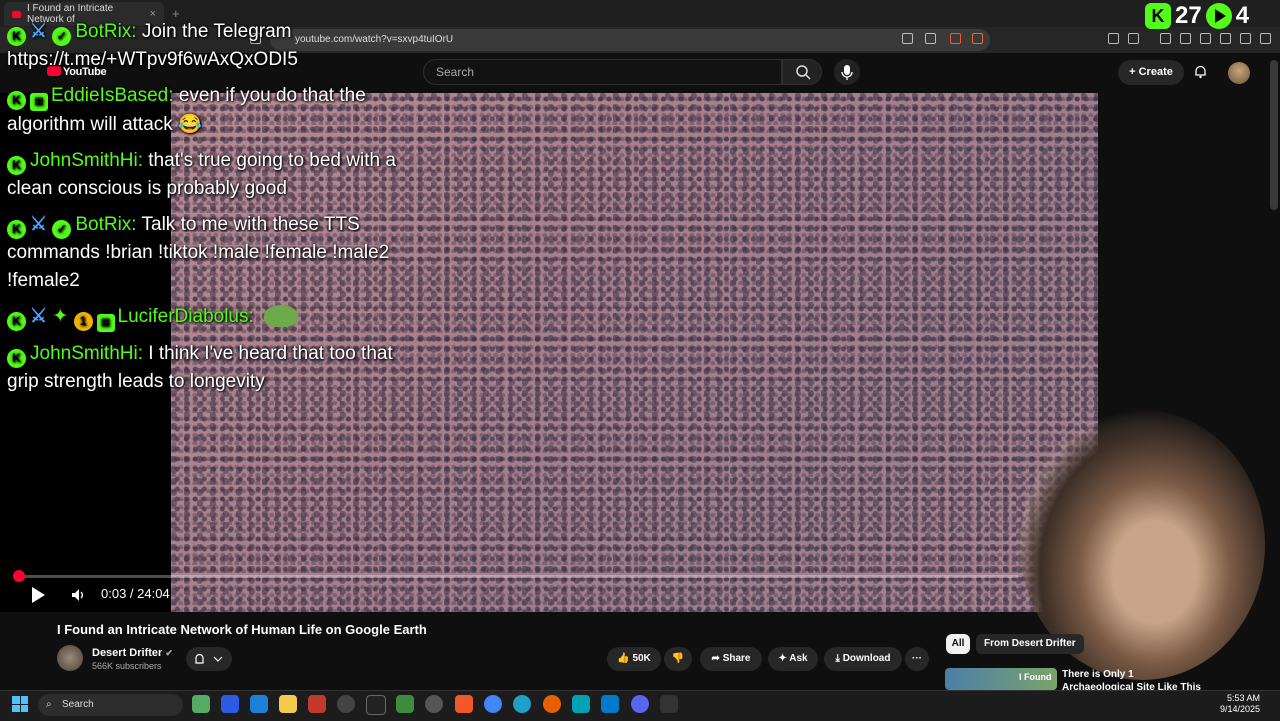 The image size is (1280, 721). I want to click on subscriber-count: 566K subscribers, so click(127, 666).